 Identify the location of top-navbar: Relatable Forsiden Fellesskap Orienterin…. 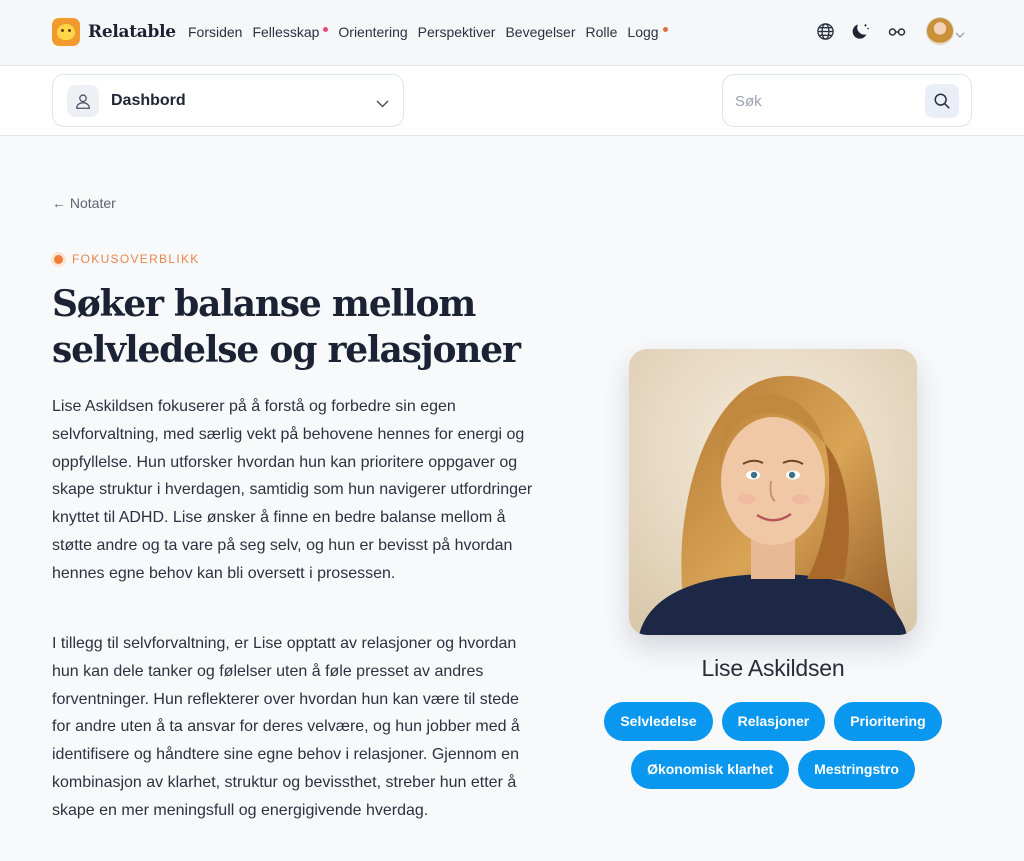
(512, 33).